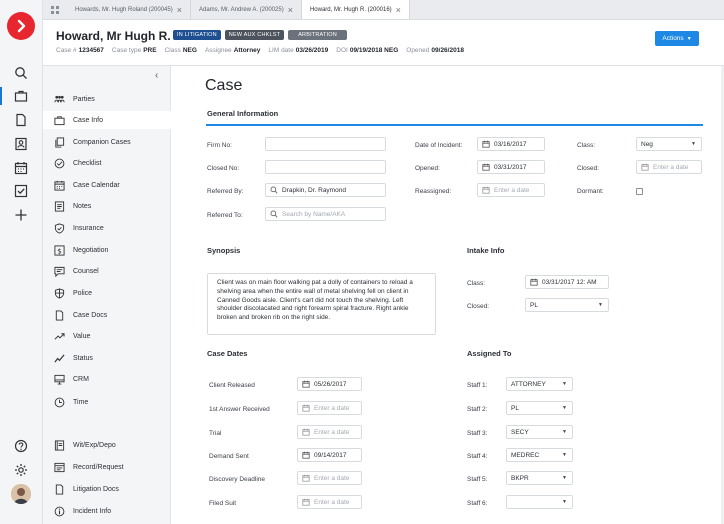 The image size is (724, 524). I want to click on case-dates-title: Case Dates, so click(227, 353).